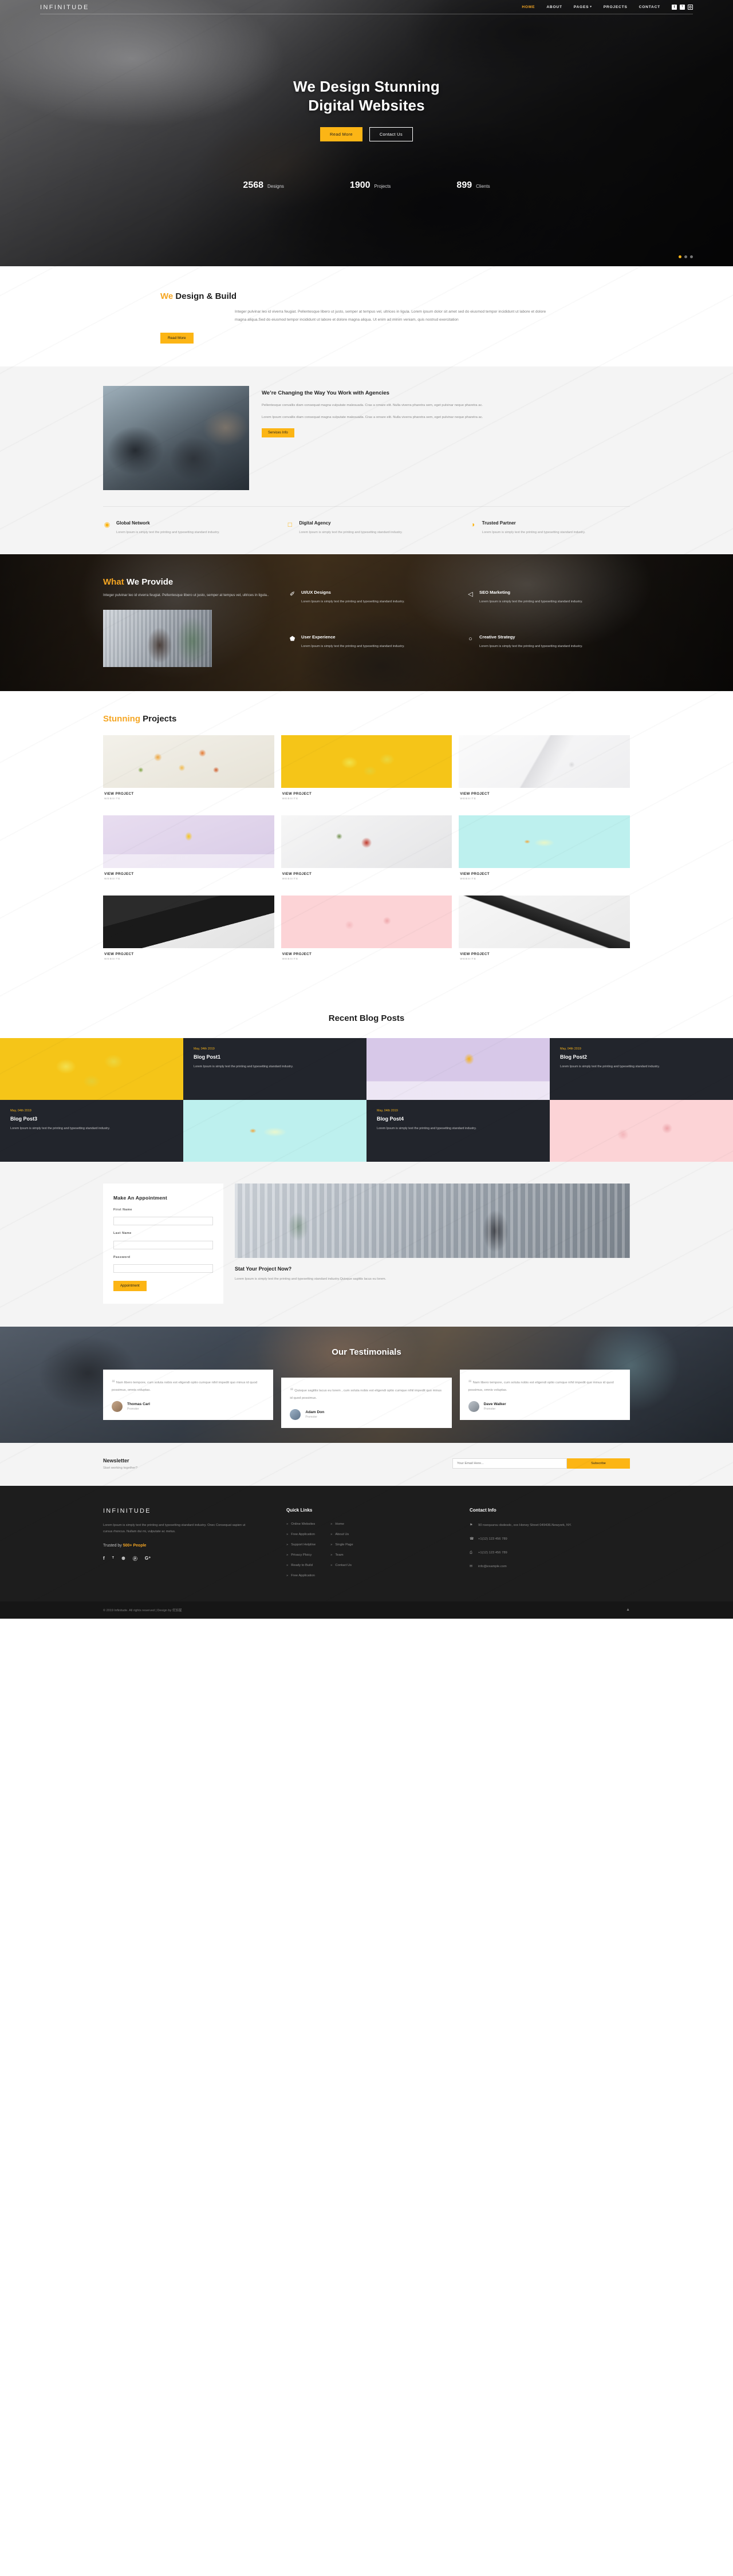 This screenshot has width=733, height=2576. I want to click on agencies-divider, so click(366, 506).